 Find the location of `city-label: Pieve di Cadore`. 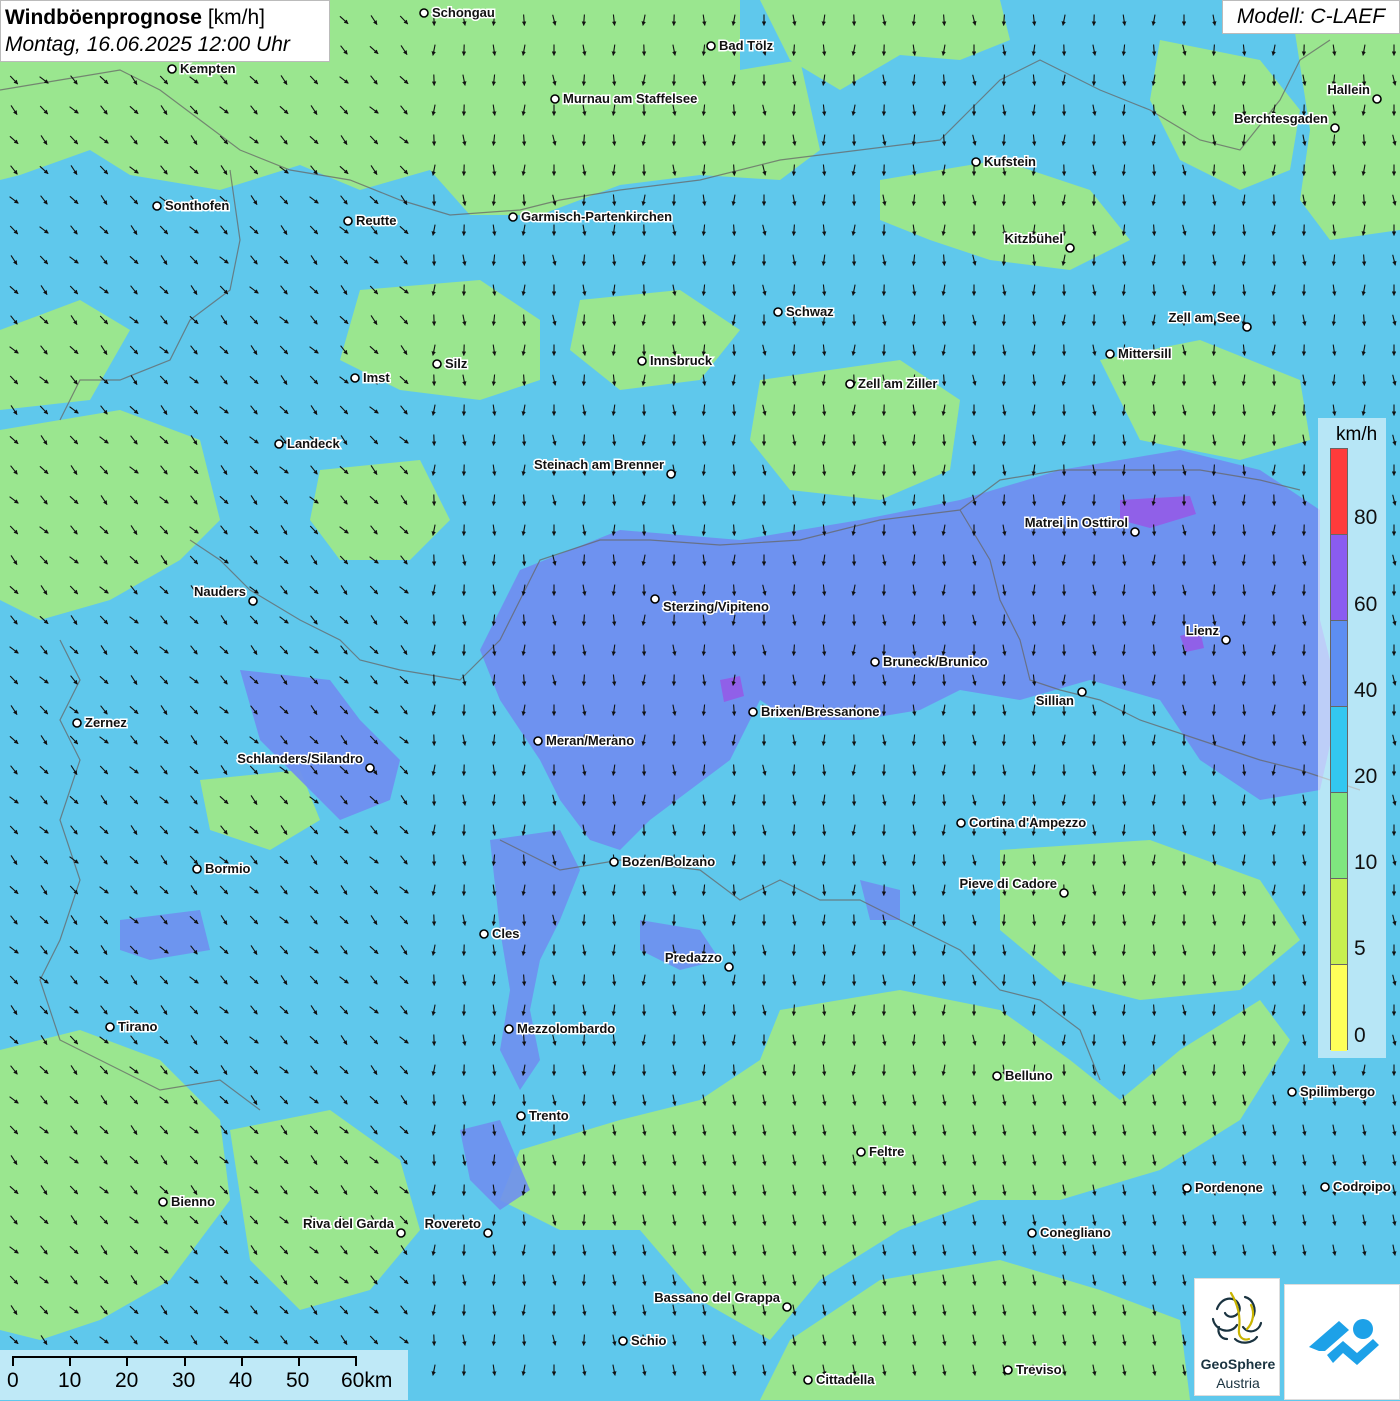

city-label: Pieve di Cadore is located at coordinates (1008, 883).